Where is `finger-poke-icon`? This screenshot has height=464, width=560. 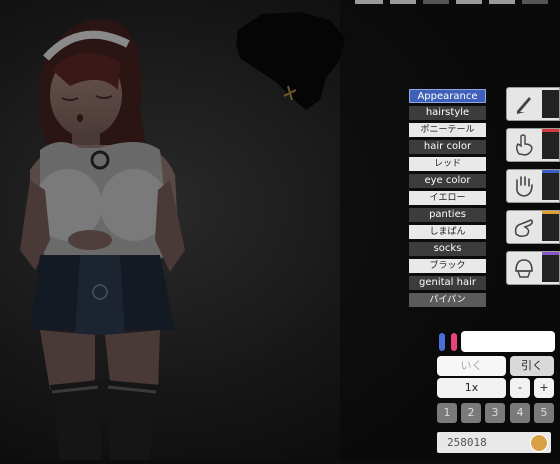
finger-poke-icon is located at coordinates (524, 145).